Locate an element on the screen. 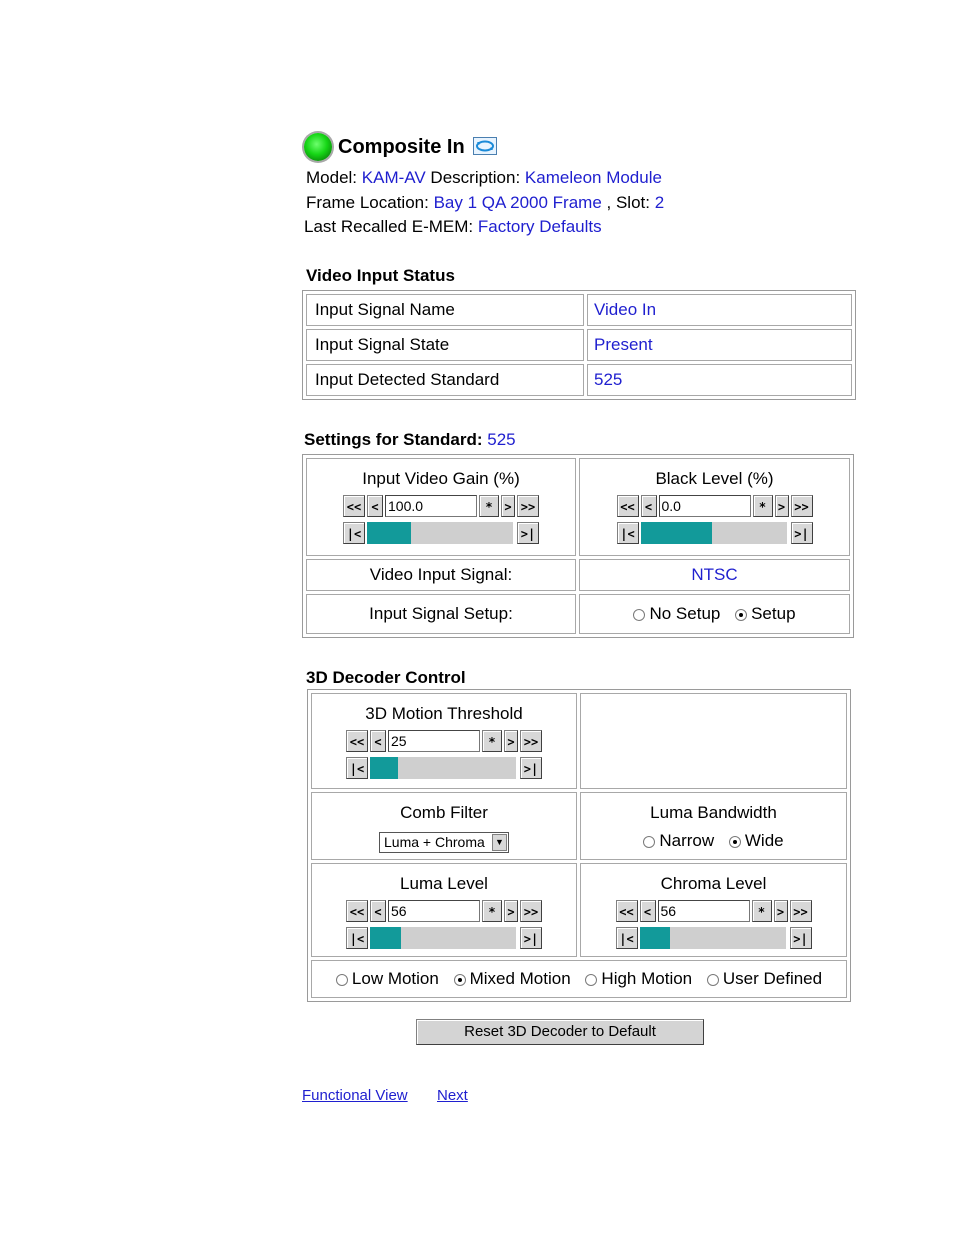  luma-level-label: Luma Level is located at coordinates (444, 883).